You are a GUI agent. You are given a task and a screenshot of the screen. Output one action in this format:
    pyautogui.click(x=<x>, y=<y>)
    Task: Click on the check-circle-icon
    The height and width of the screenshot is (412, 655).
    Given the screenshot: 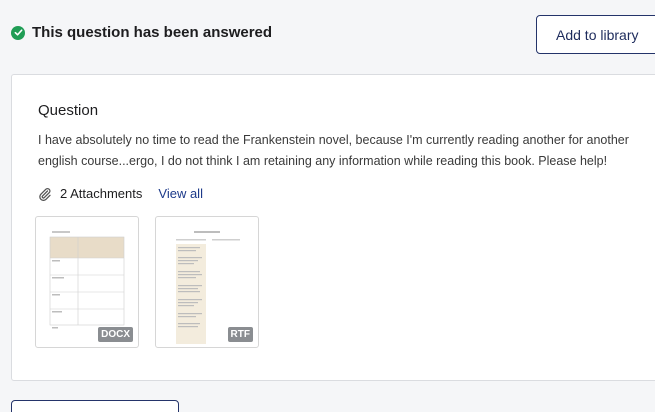 What is the action you would take?
    pyautogui.click(x=18, y=32)
    